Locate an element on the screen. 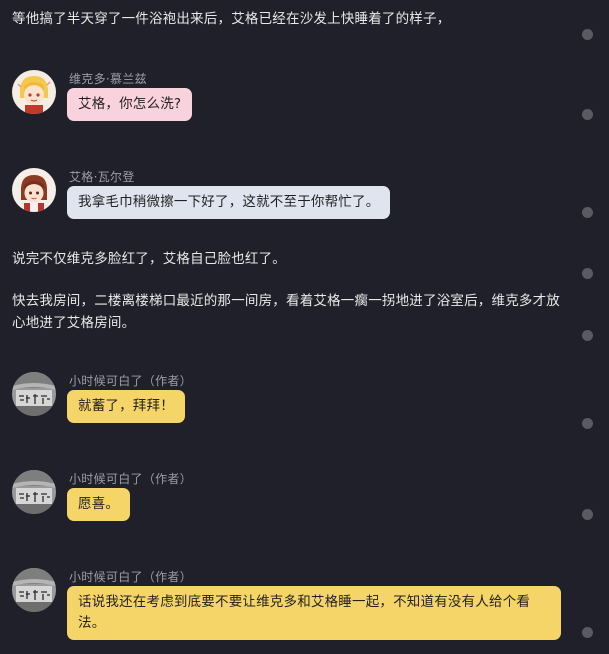 The image size is (609, 654). victor-avatar is located at coordinates (34, 92).